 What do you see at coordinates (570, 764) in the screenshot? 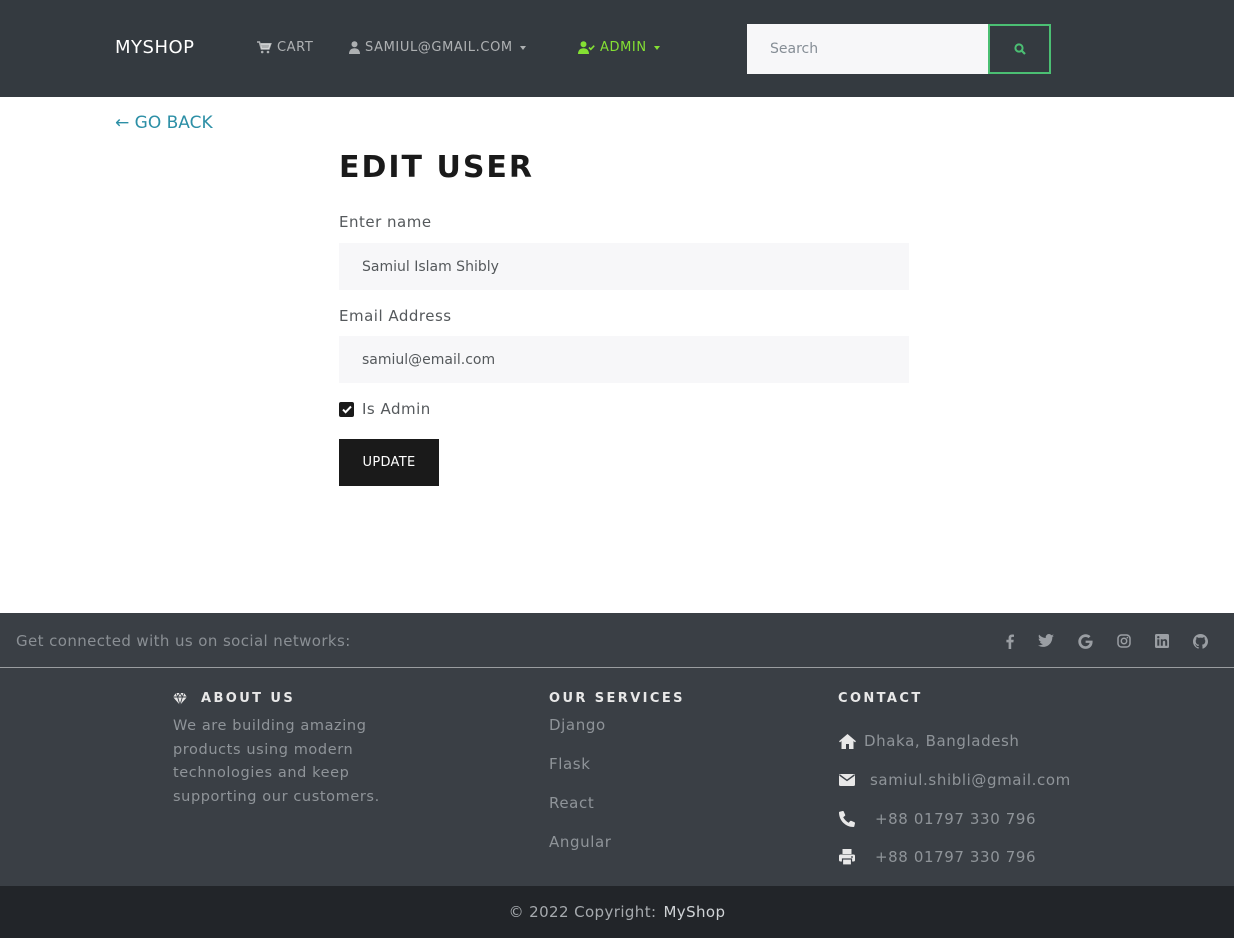
I see `service-link-flask: Flask` at bounding box center [570, 764].